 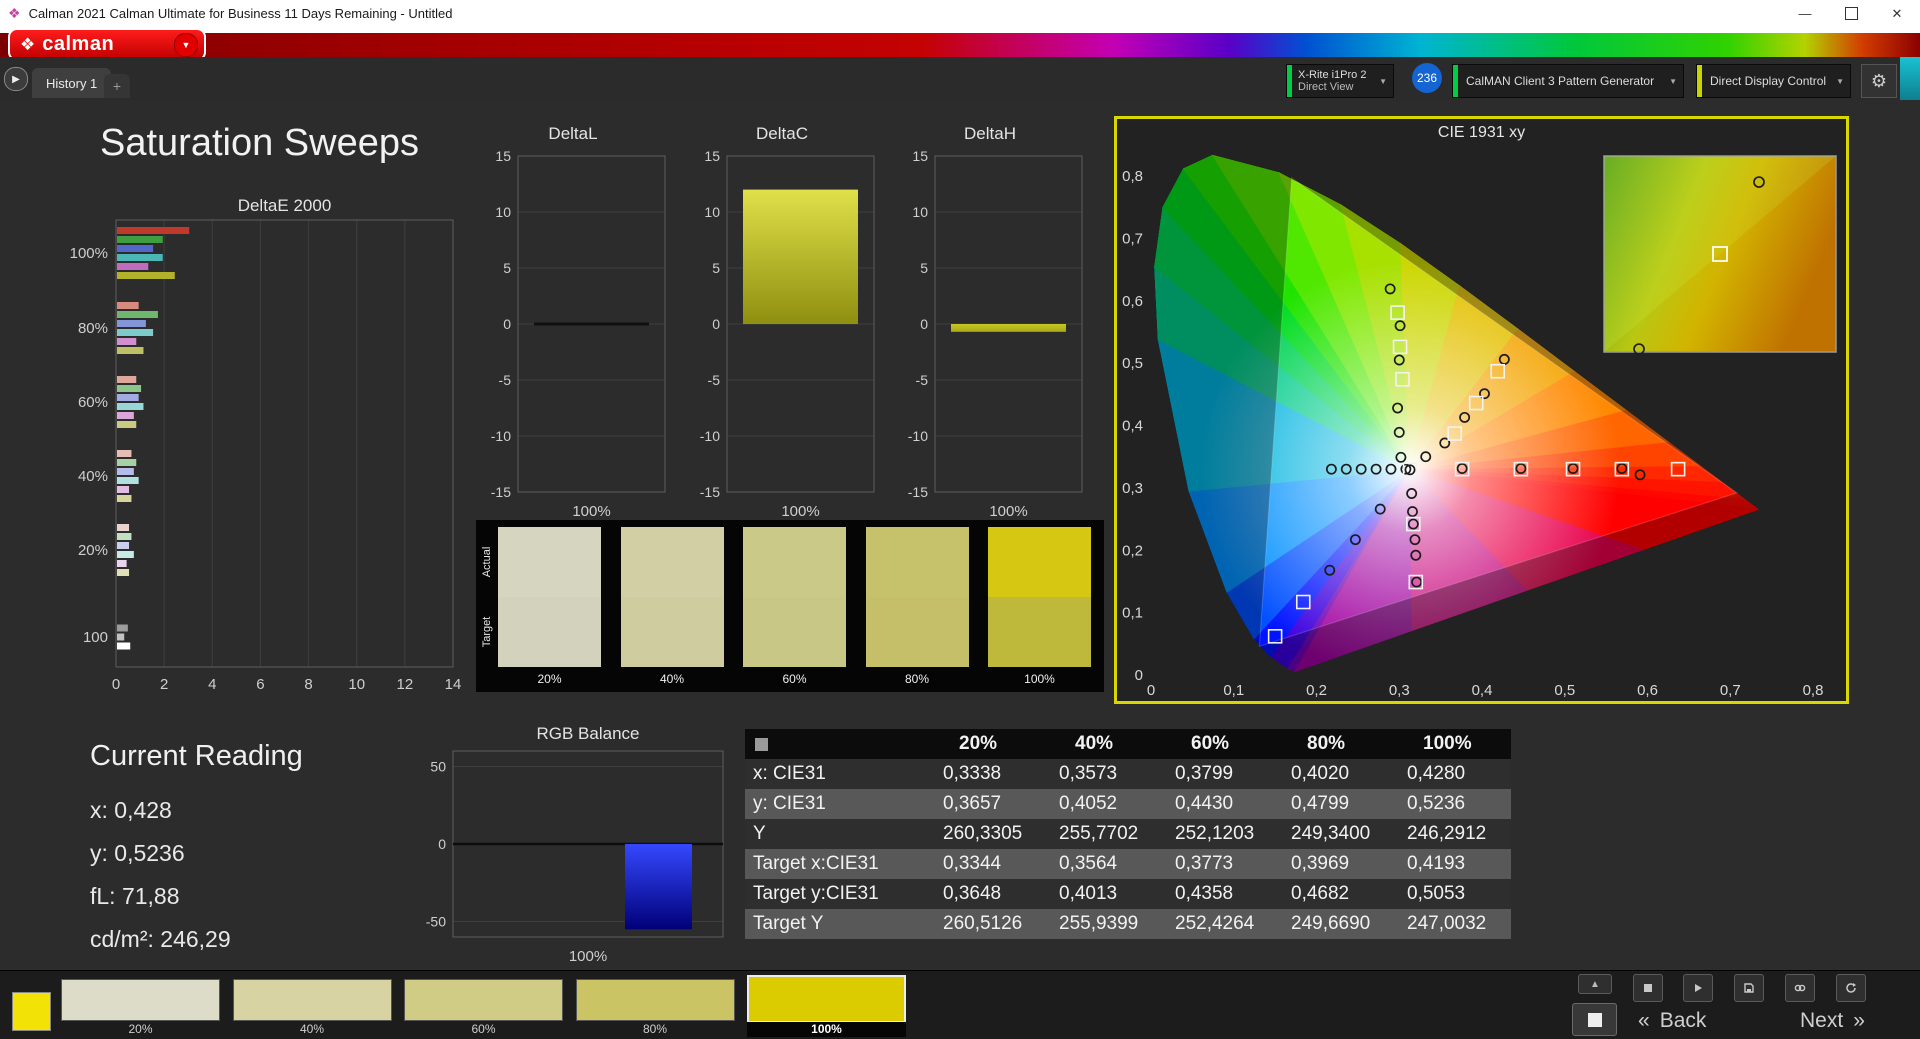 I want to click on table-header-cell: 20%, so click(x=978, y=743).